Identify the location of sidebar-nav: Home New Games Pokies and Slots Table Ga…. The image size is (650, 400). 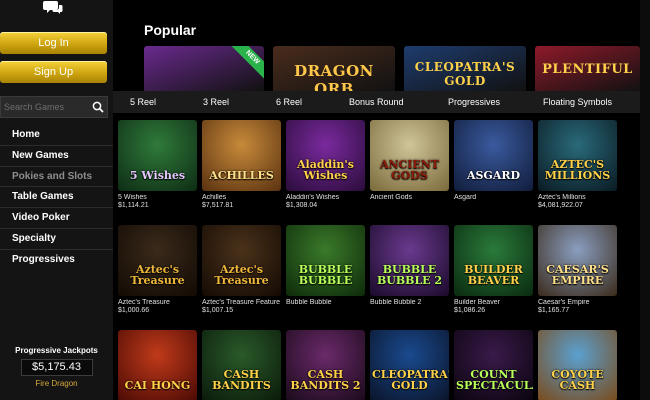
(56, 198).